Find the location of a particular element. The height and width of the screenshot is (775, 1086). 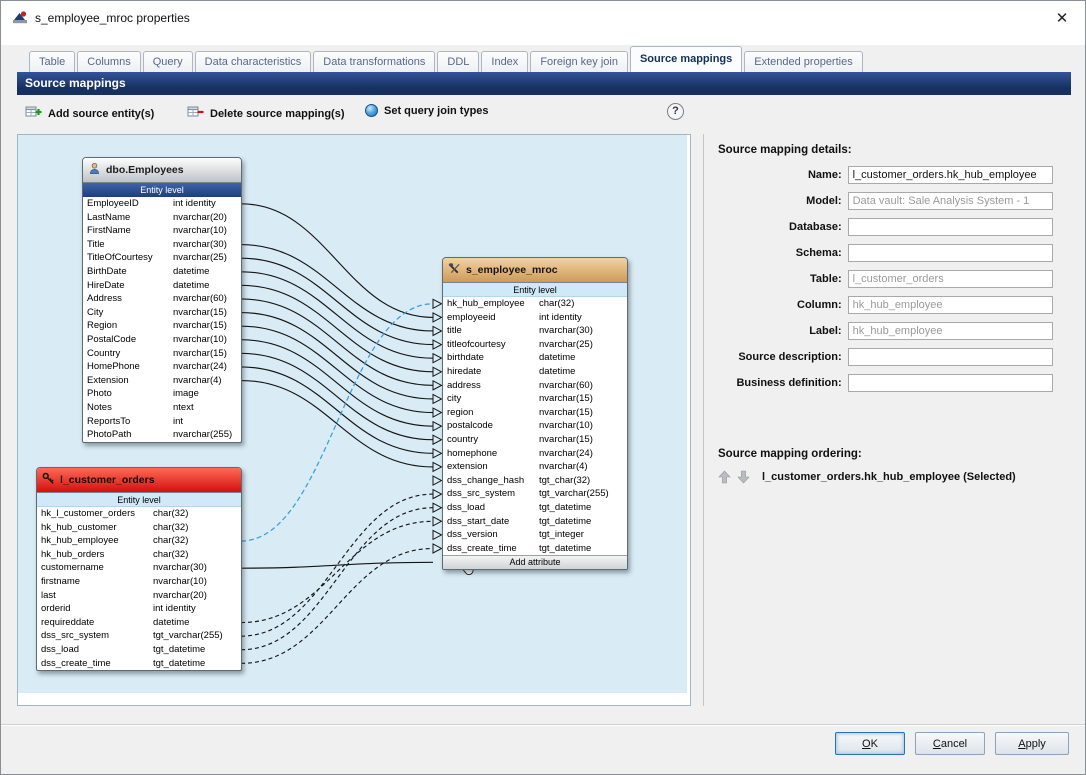

attribute-row: City nvarchar(15) is located at coordinates (162, 313).